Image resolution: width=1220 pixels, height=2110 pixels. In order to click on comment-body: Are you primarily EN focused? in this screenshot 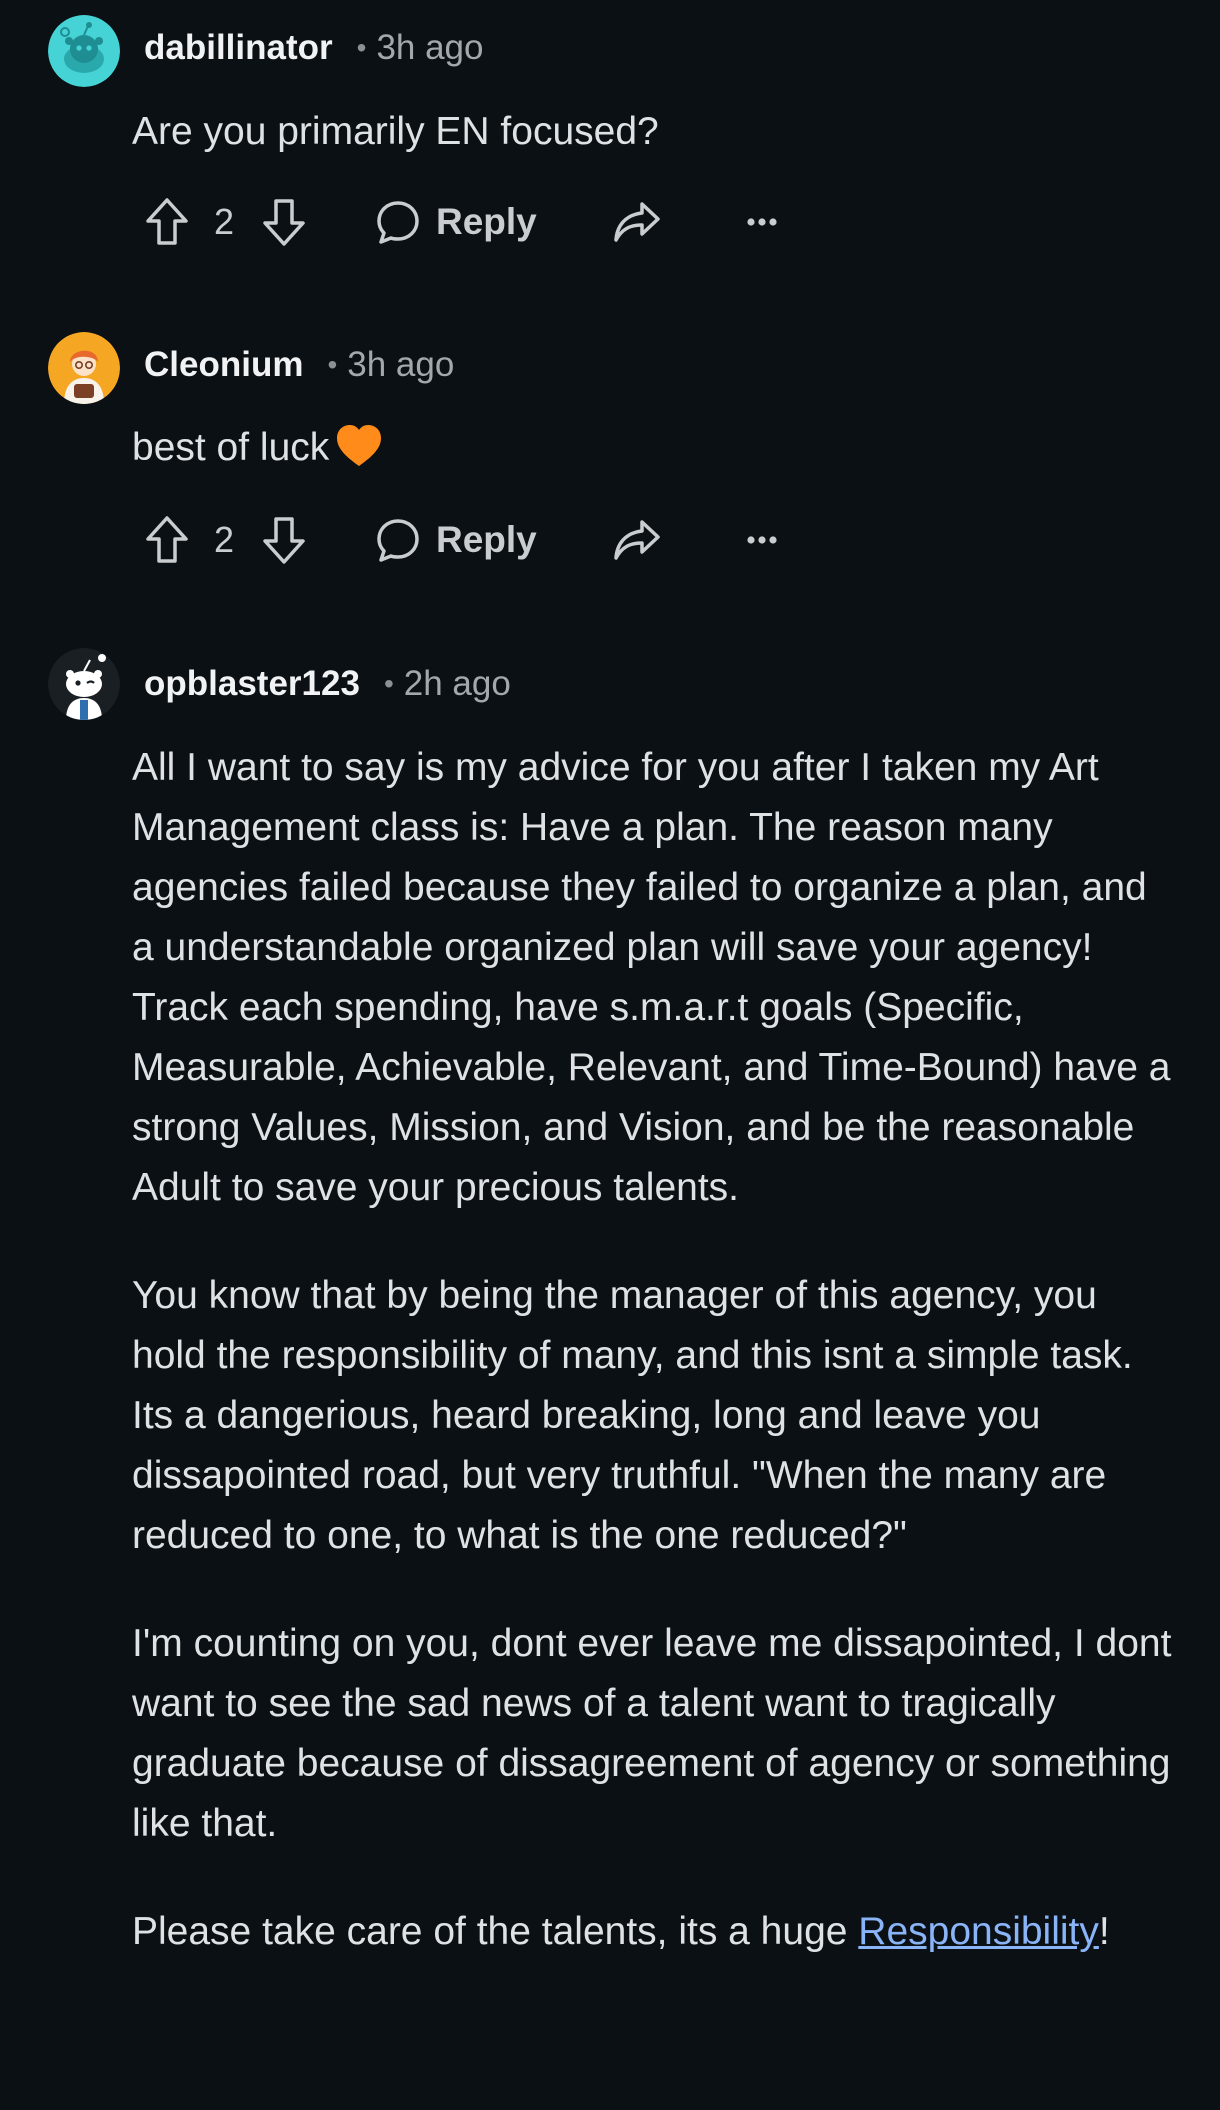, I will do `click(652, 132)`.